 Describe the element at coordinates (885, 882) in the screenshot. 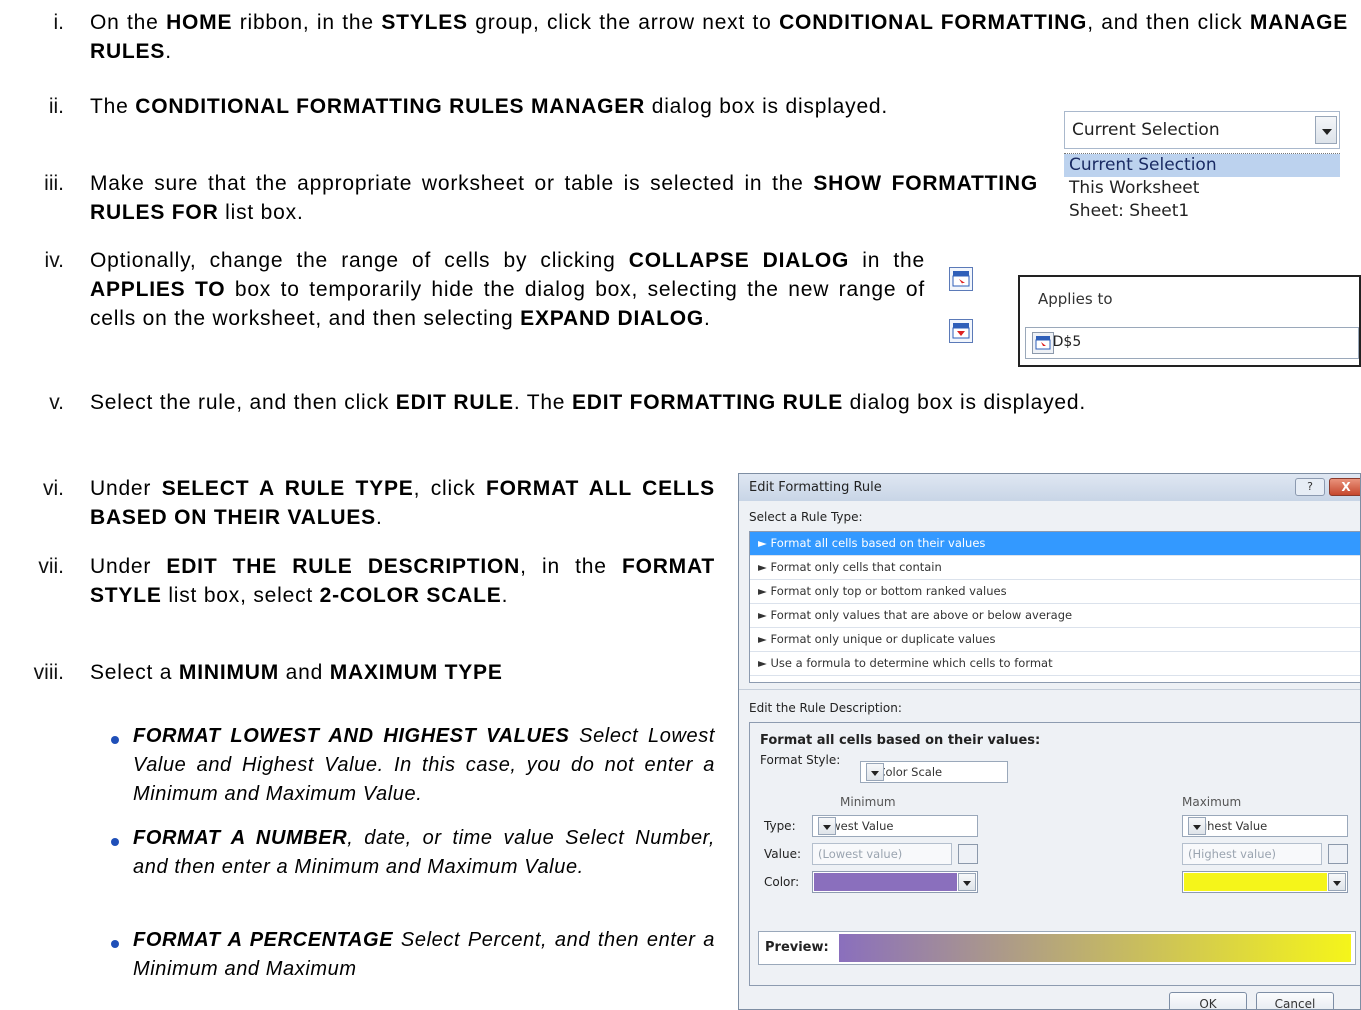

I see `minimum-color-swatch` at that location.